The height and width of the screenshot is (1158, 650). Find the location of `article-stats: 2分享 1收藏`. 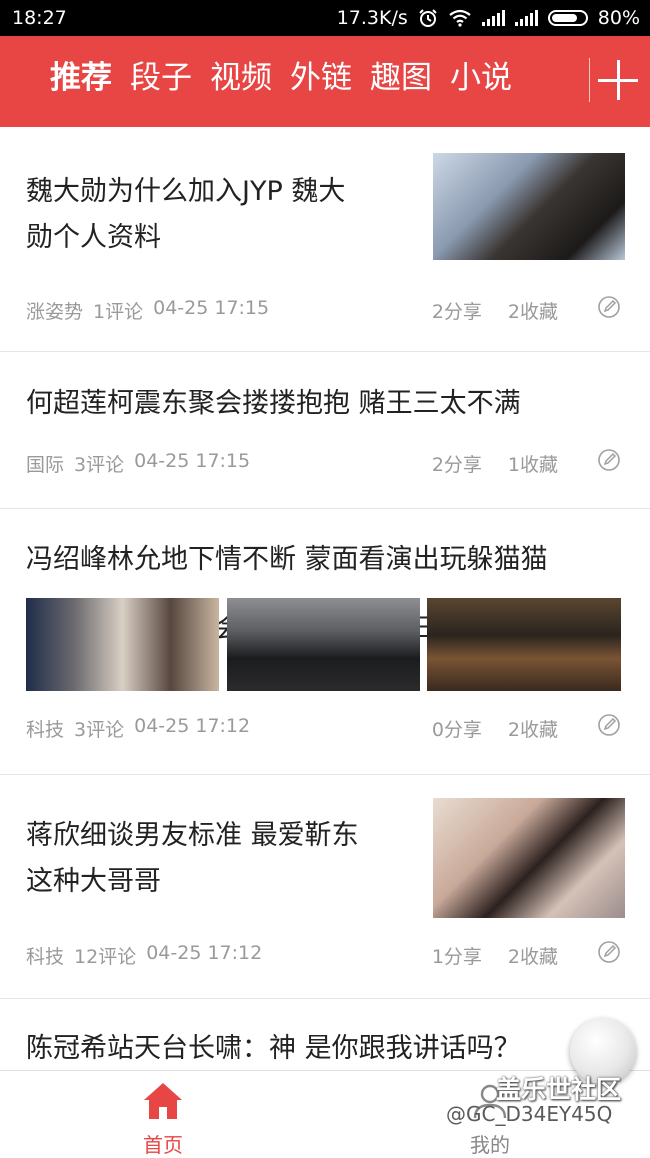

article-stats: 2分享 1收藏 is located at coordinates (495, 463).